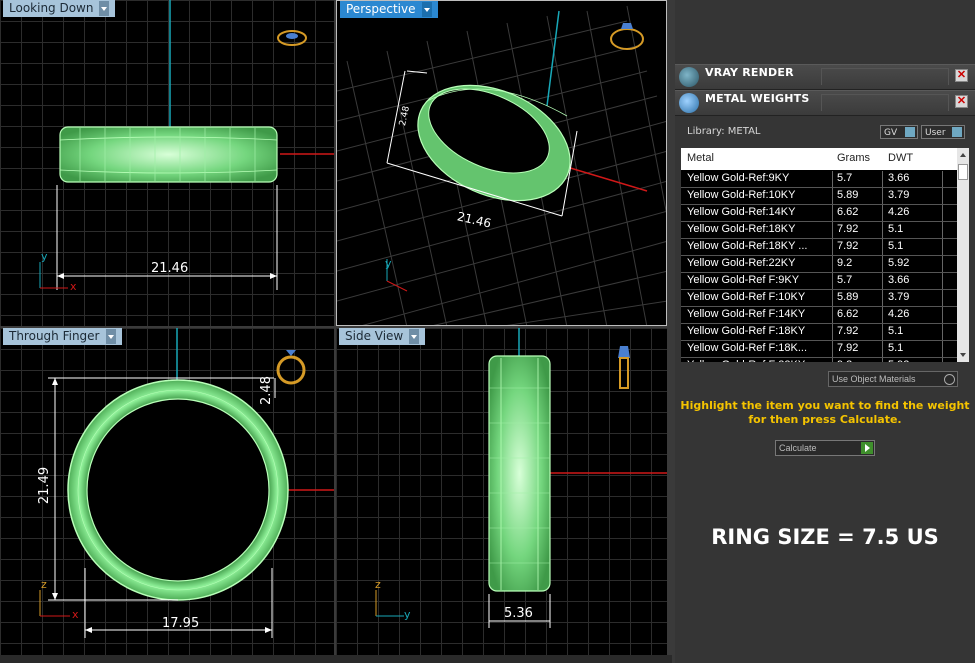 This screenshot has height=663, width=975. What do you see at coordinates (874, 379) in the screenshot?
I see `use-object-materials-label: Use Object Materials` at bounding box center [874, 379].